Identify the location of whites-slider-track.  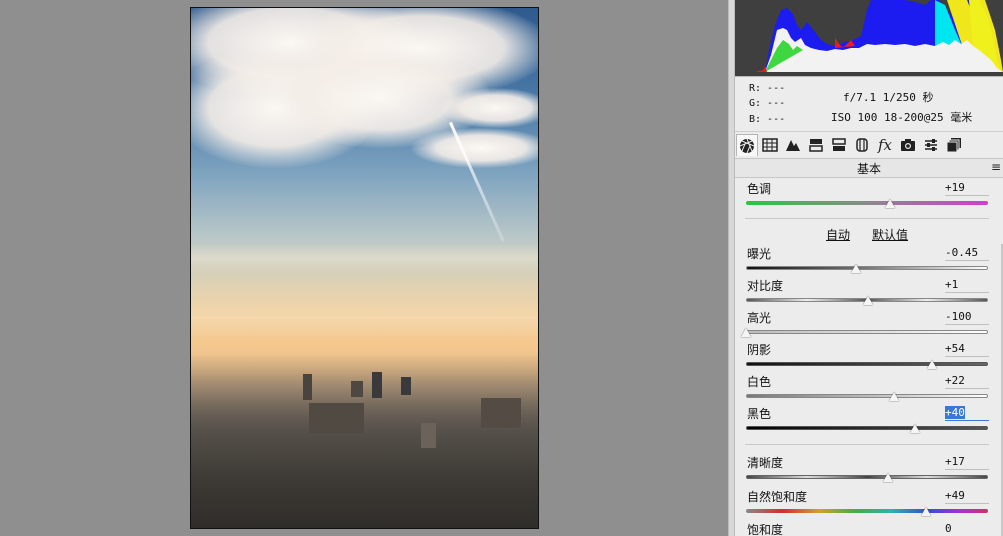
(867, 396).